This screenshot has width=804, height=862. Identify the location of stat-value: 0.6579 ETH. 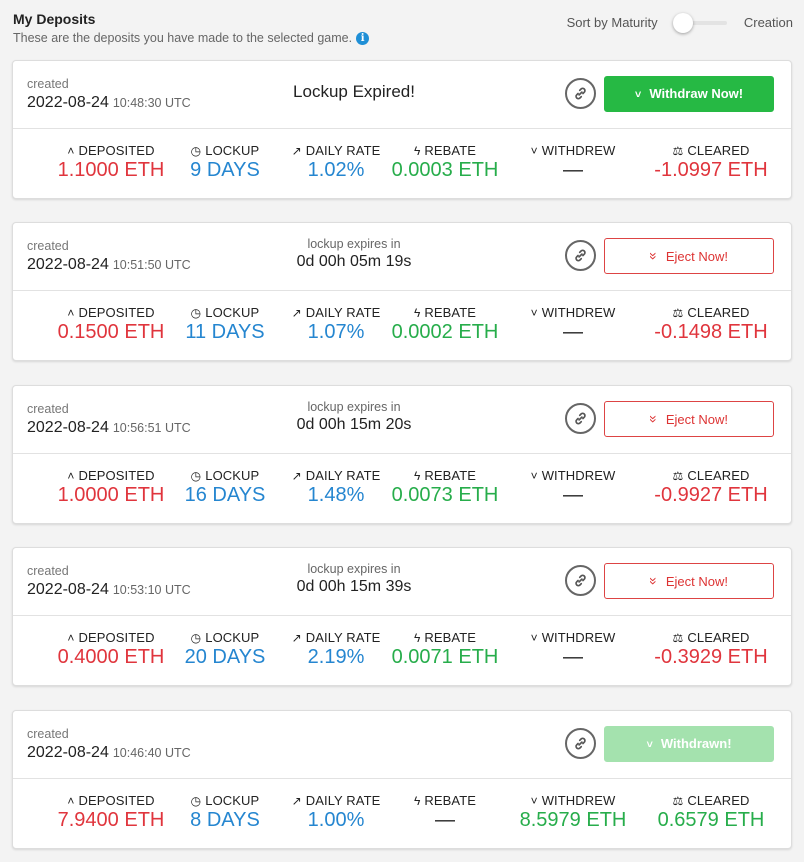
(711, 820).